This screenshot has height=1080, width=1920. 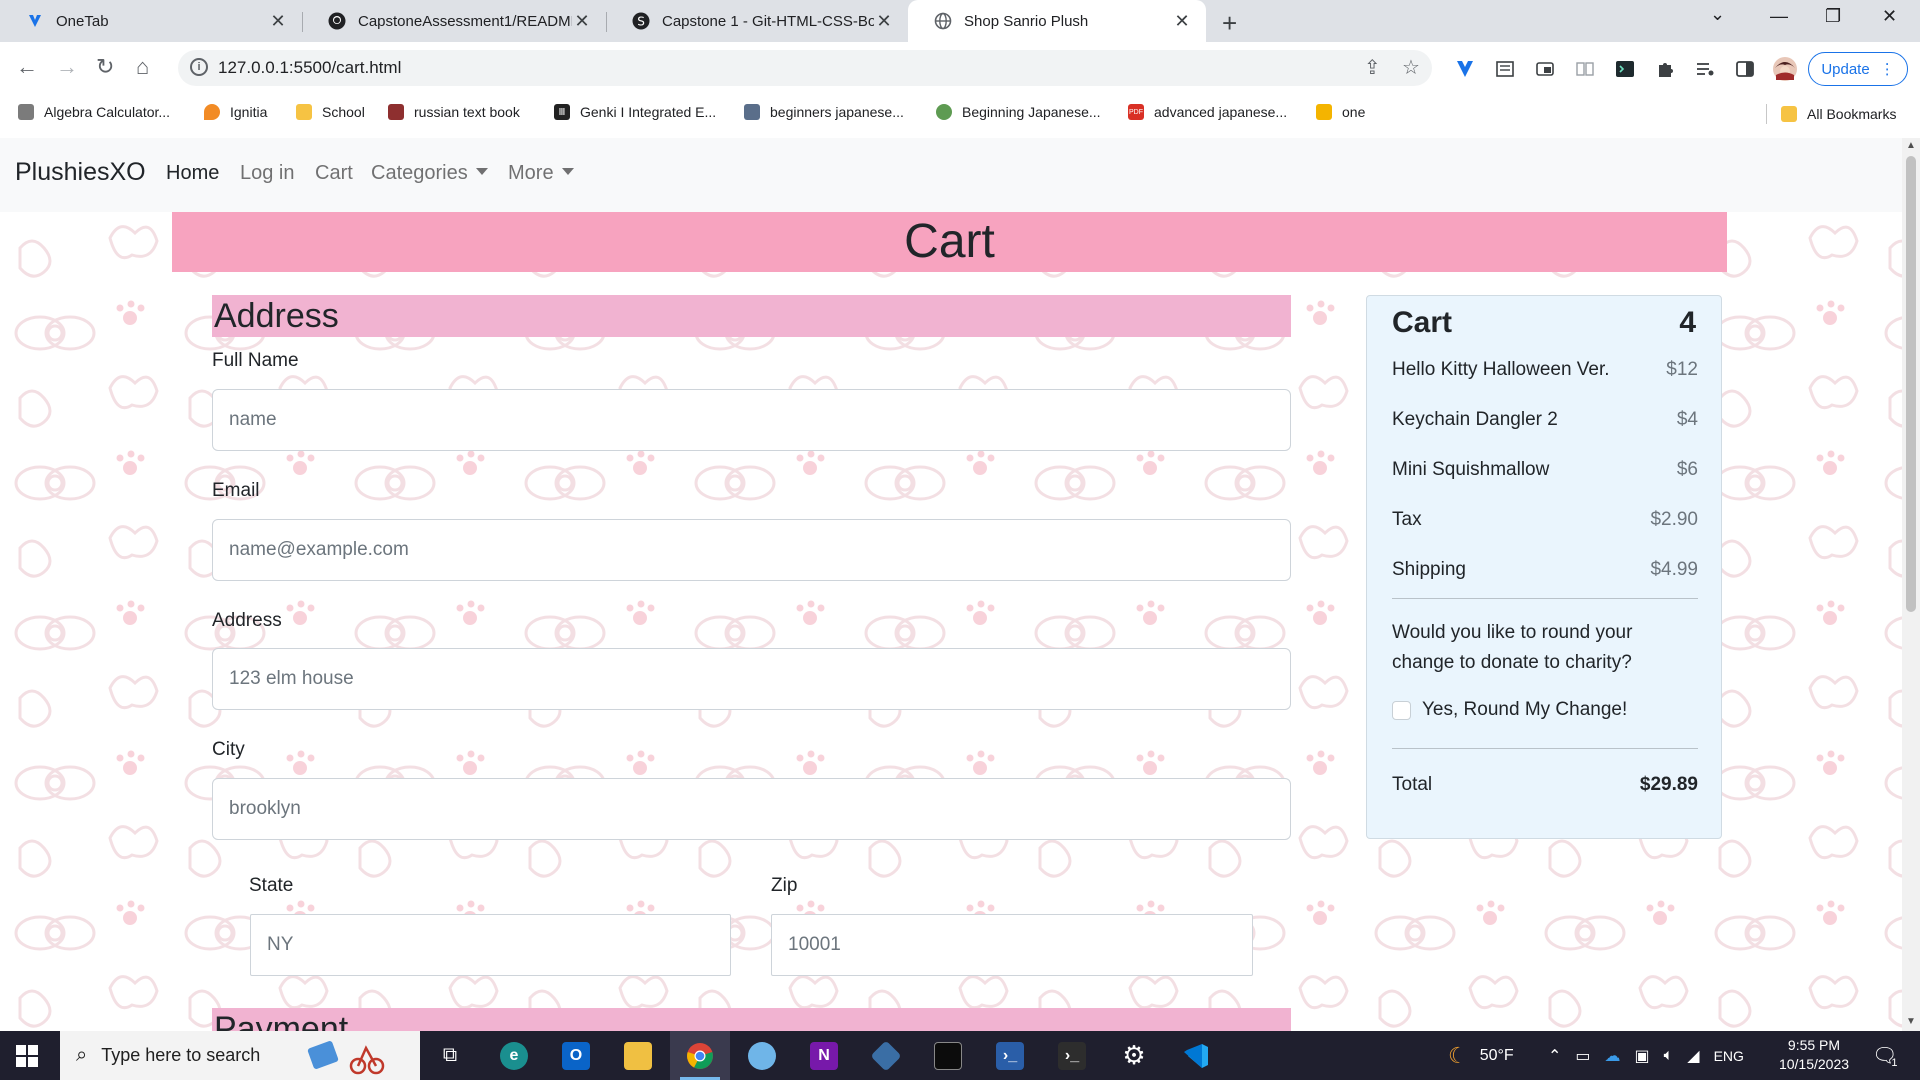 What do you see at coordinates (454, 21) in the screenshot?
I see `tab-github-readme: CapstoneAssessment1/README ✕` at bounding box center [454, 21].